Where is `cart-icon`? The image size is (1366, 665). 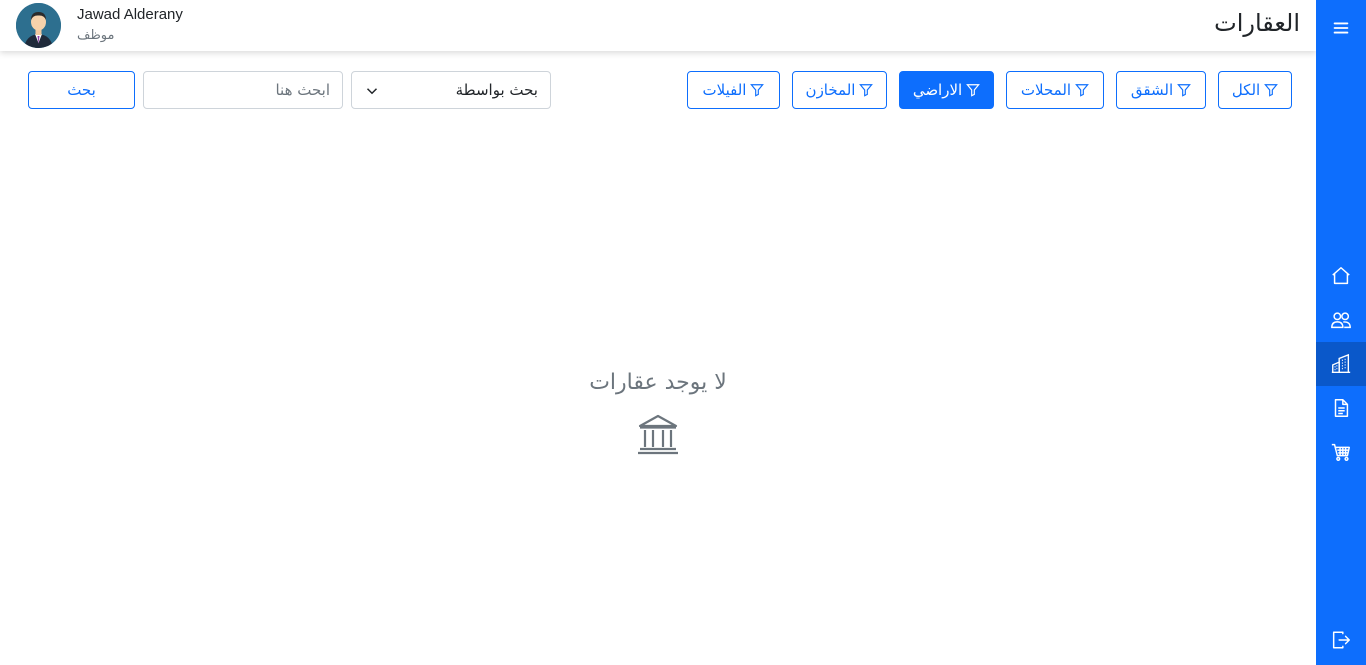
cart-icon is located at coordinates (1340, 452).